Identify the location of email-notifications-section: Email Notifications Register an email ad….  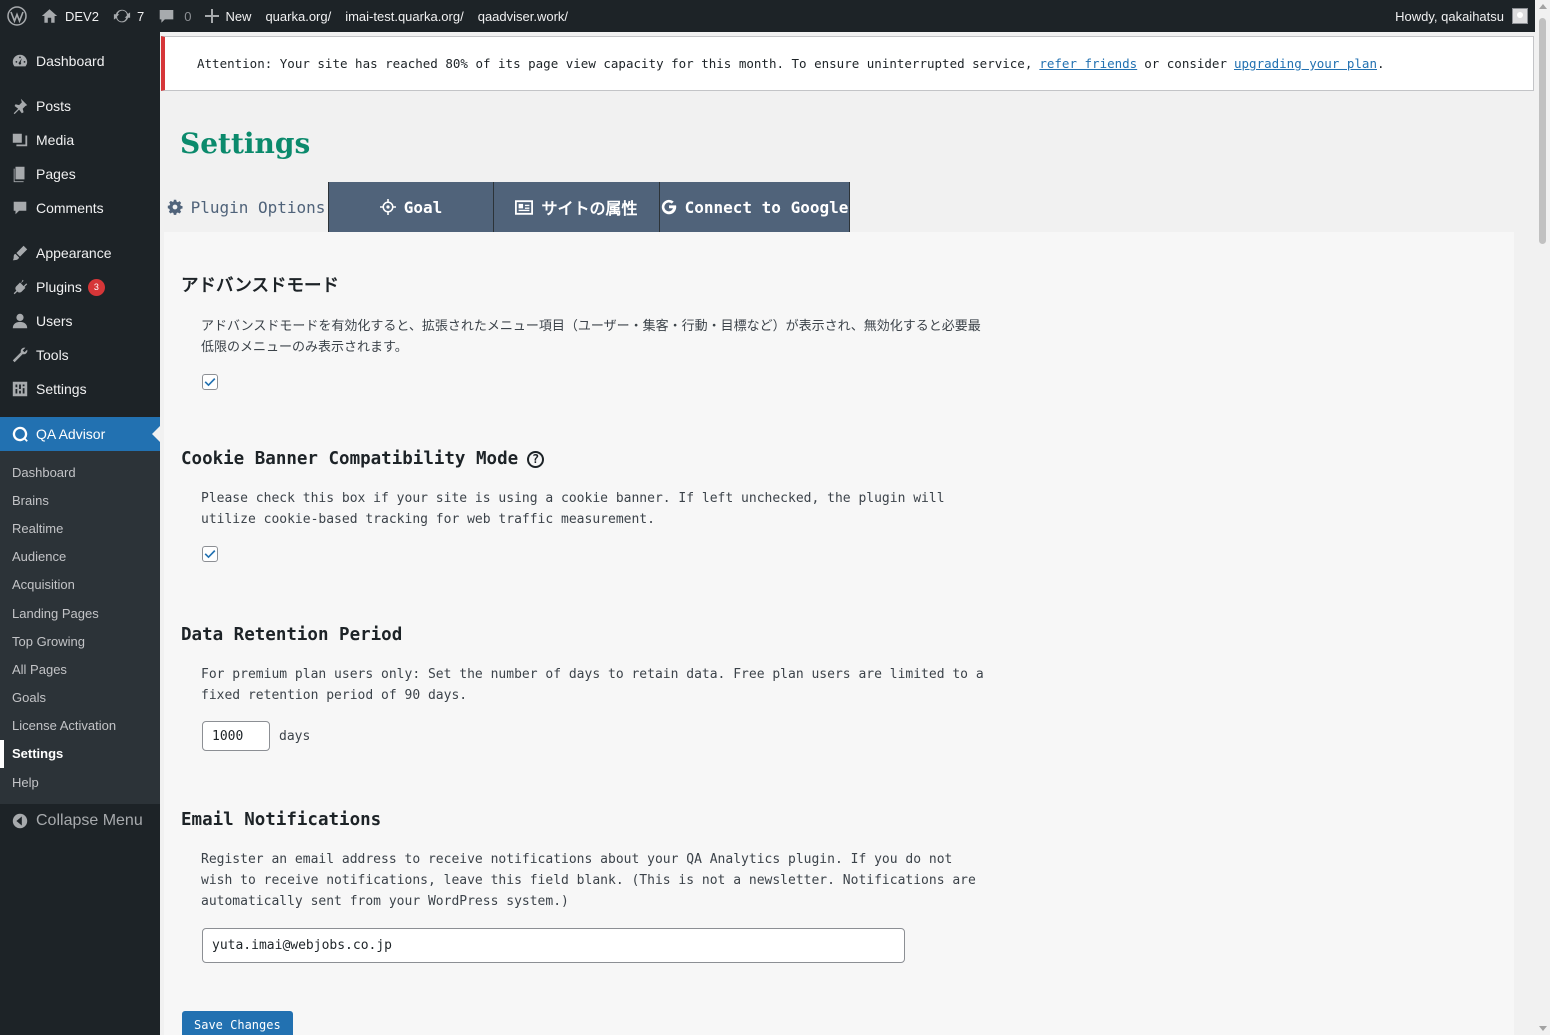
(583, 886).